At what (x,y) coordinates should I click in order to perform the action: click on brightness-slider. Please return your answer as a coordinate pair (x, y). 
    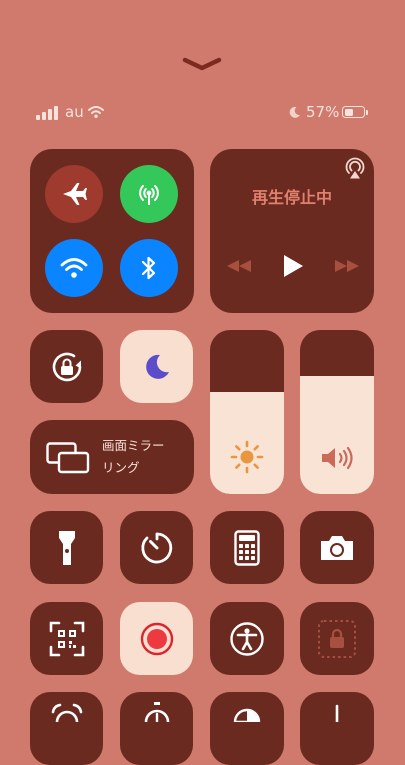
    Looking at the image, I should click on (247, 412).